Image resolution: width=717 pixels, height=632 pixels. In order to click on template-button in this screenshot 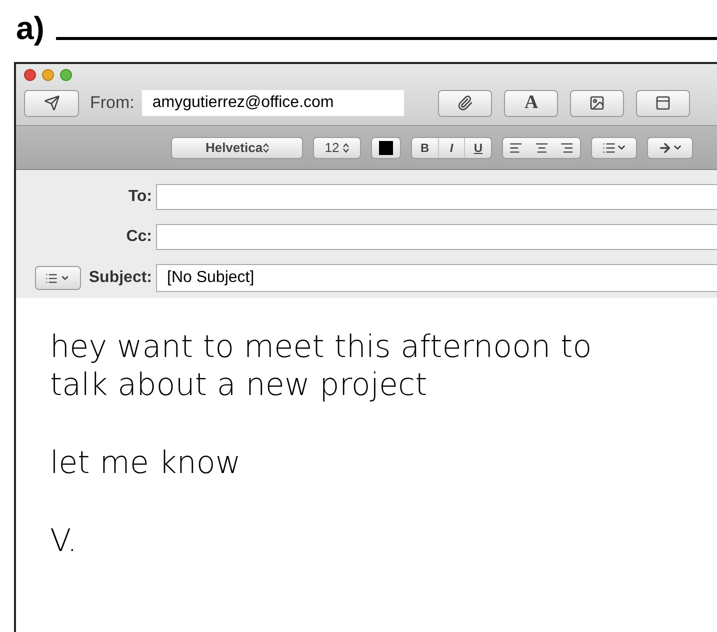, I will do `click(663, 103)`.